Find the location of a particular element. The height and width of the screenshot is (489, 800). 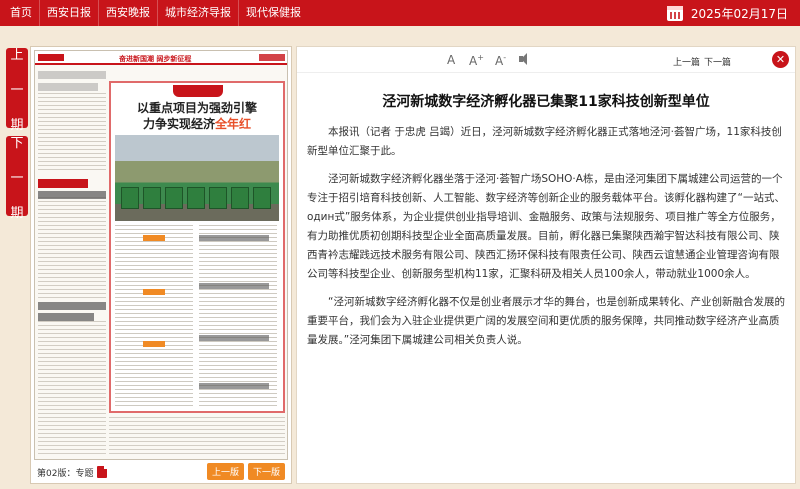

next-issue-char-2: 一 is located at coordinates (17, 178).